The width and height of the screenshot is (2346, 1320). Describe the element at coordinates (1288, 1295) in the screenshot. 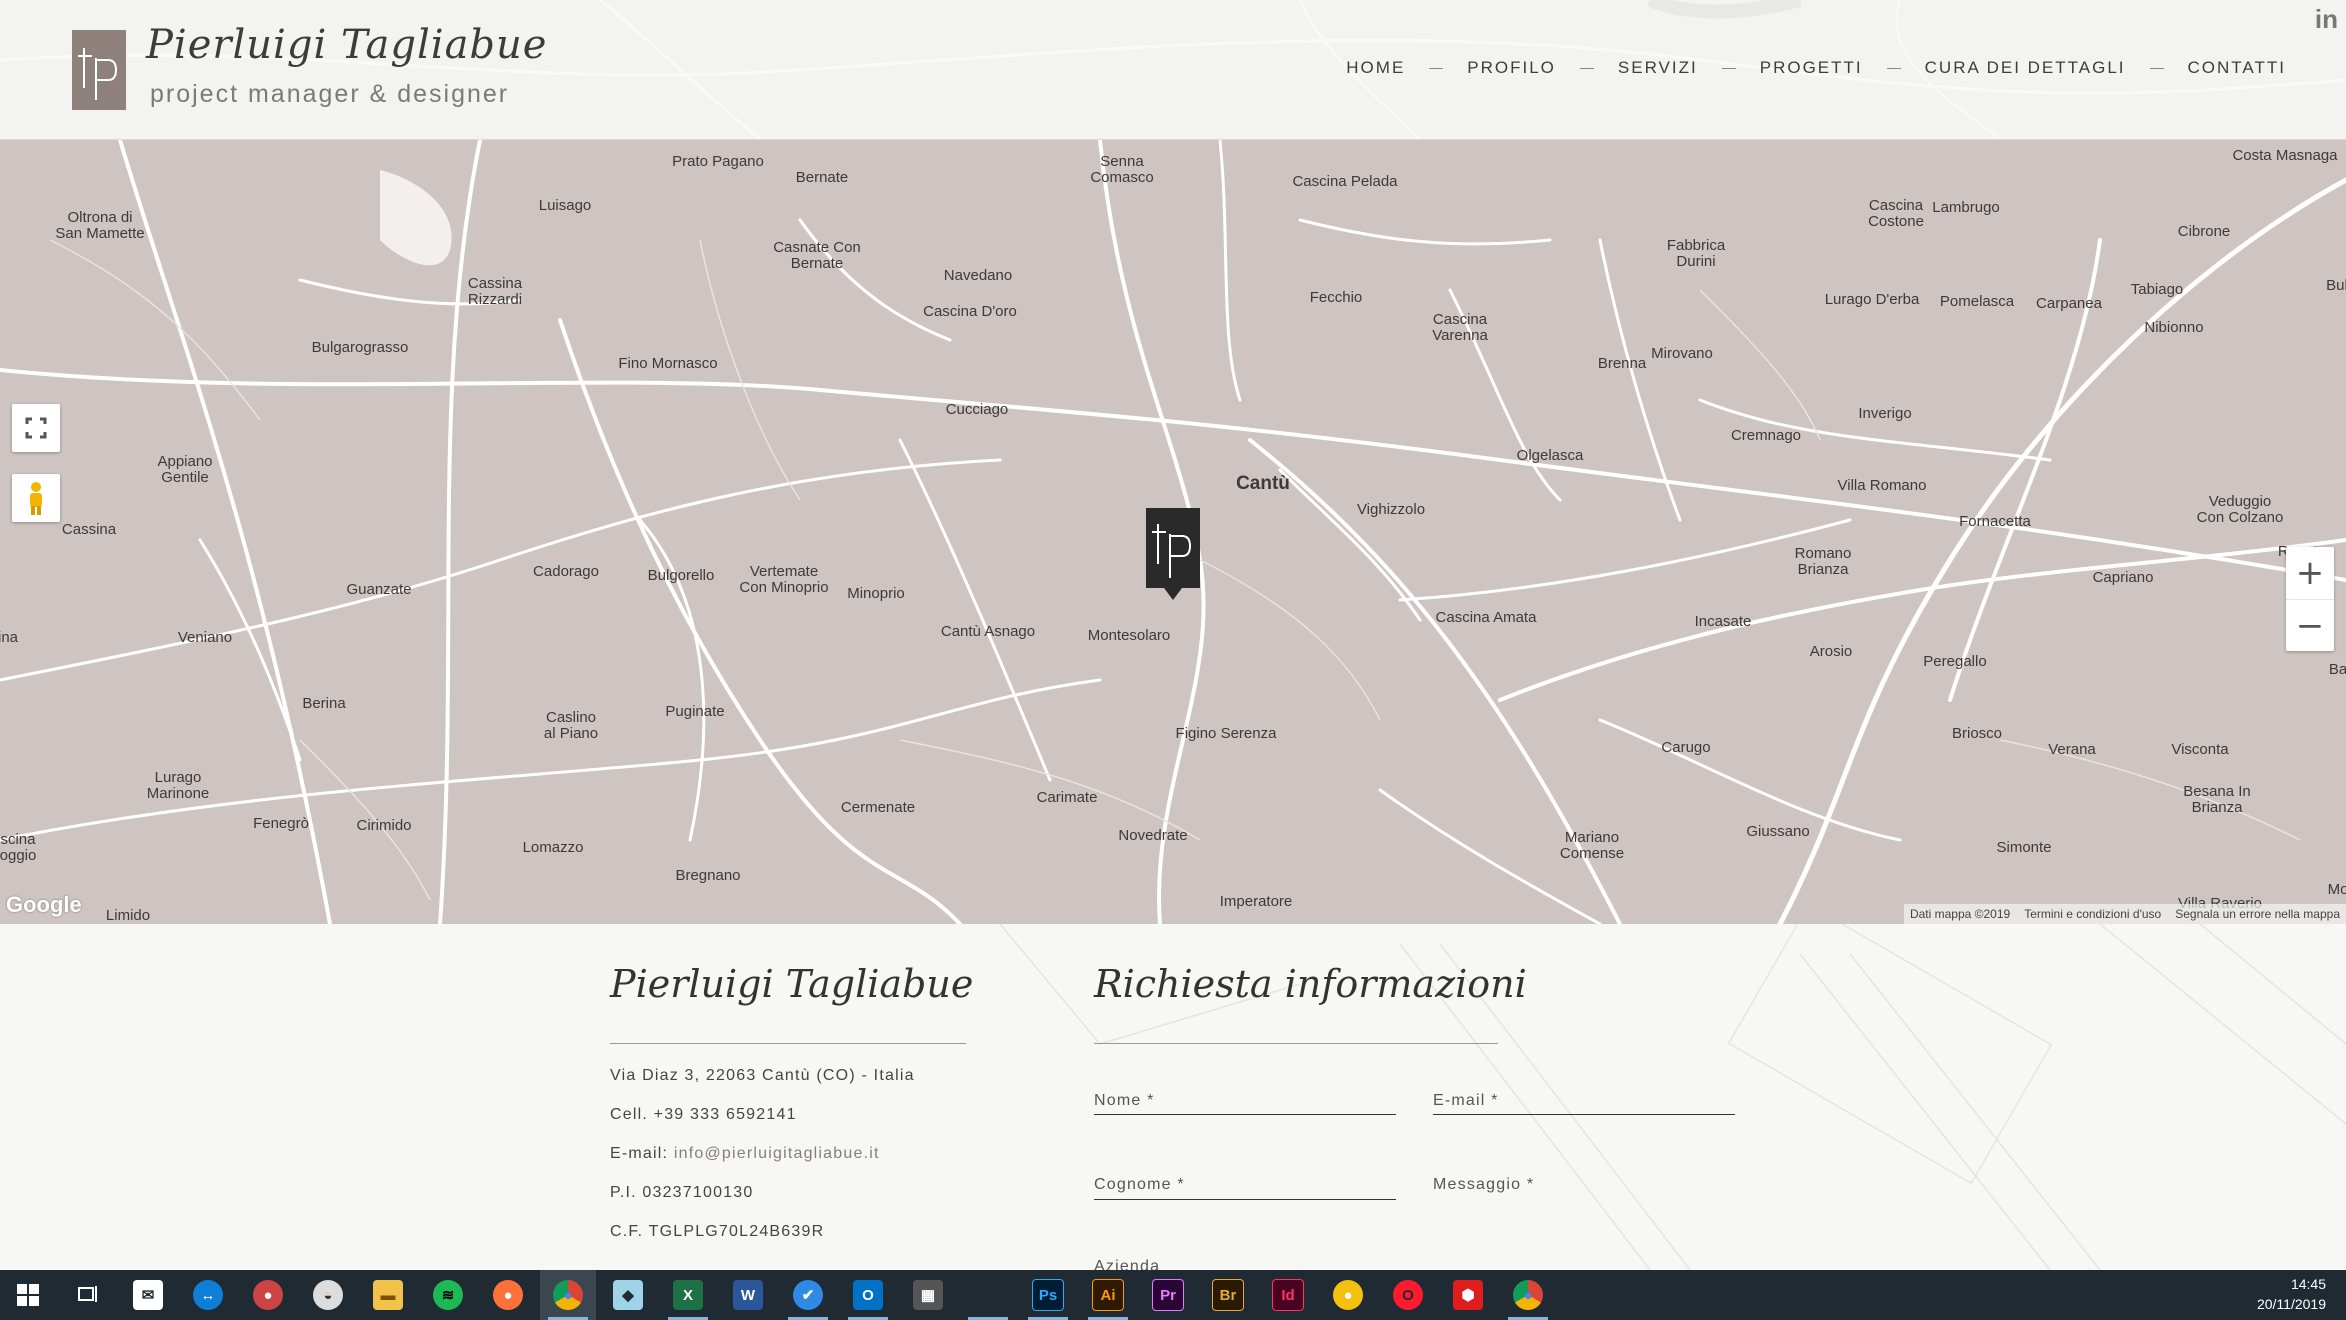

I see `indesign-icon: Id` at that location.